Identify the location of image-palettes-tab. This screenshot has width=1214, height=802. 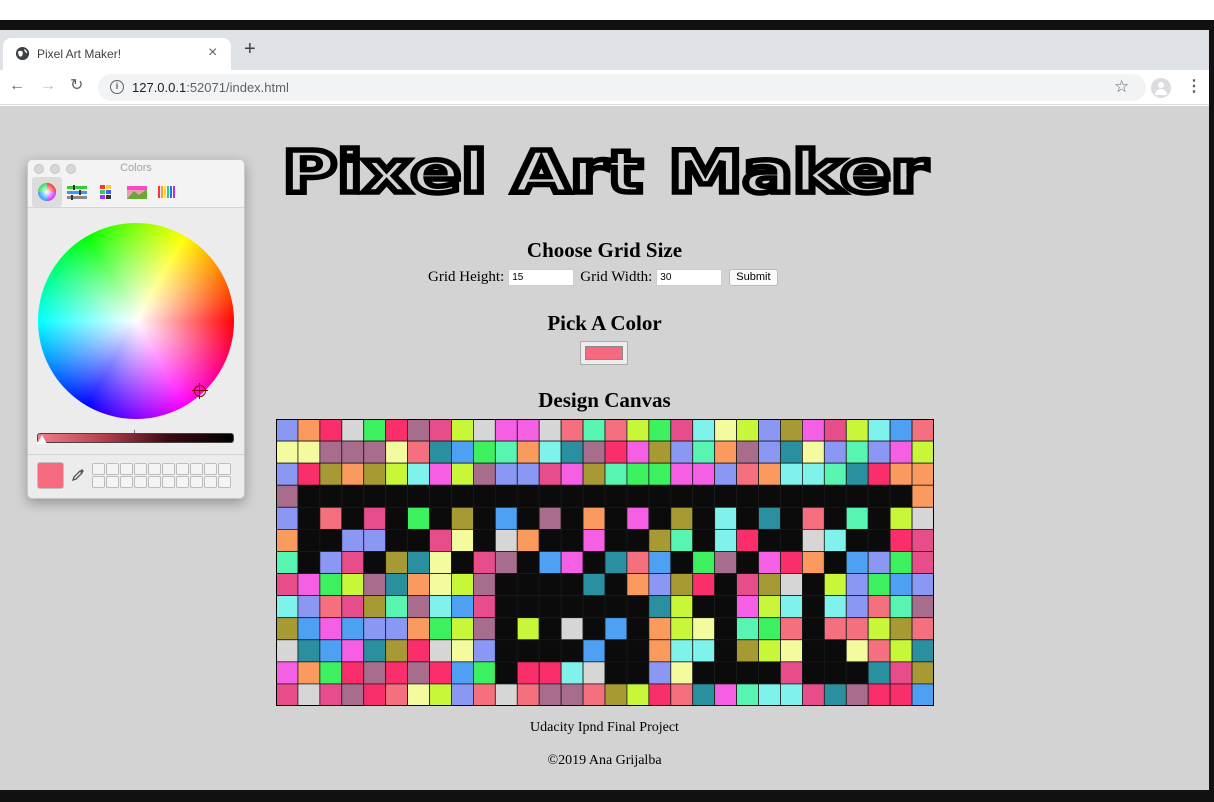
(137, 192).